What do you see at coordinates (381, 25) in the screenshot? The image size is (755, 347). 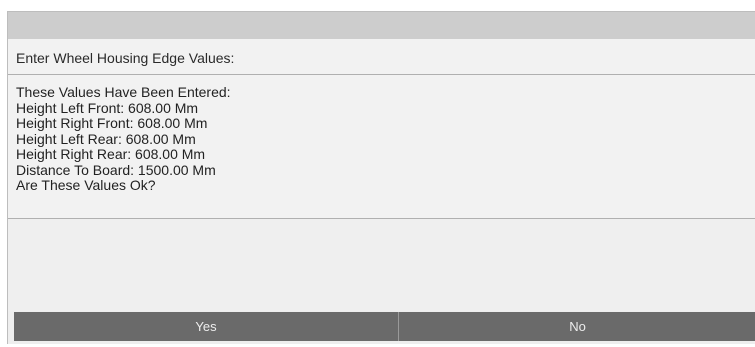 I see `title-bar` at bounding box center [381, 25].